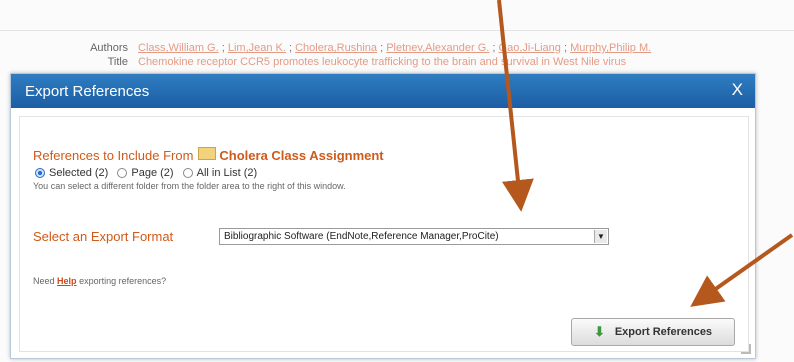 The width and height of the screenshot is (794, 362). Describe the element at coordinates (437, 48) in the screenshot. I see `author-link: Pletnev,Alexander G.` at that location.